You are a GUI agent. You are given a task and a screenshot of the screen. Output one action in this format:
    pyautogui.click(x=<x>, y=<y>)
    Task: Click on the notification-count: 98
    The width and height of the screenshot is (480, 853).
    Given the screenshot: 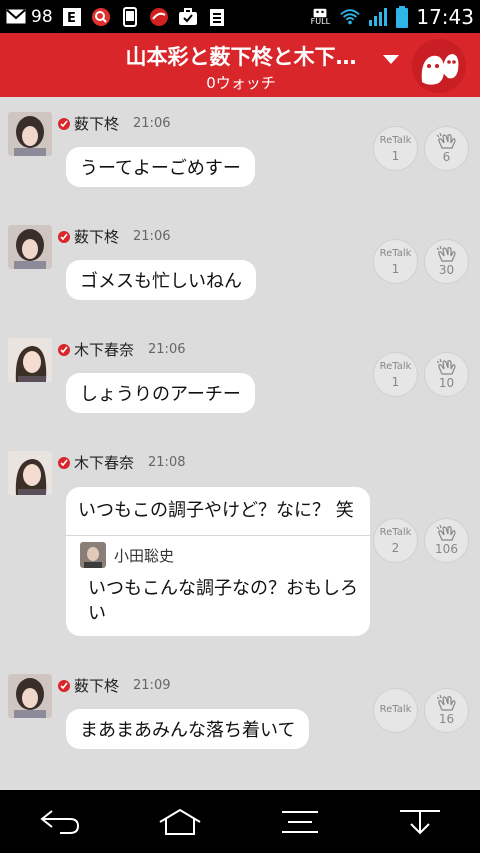 What is the action you would take?
    pyautogui.click(x=42, y=16)
    